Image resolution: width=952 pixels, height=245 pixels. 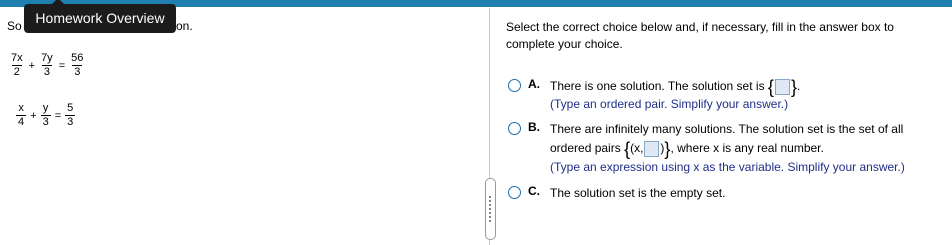 I want to click on numerator: 5, so click(x=70, y=108).